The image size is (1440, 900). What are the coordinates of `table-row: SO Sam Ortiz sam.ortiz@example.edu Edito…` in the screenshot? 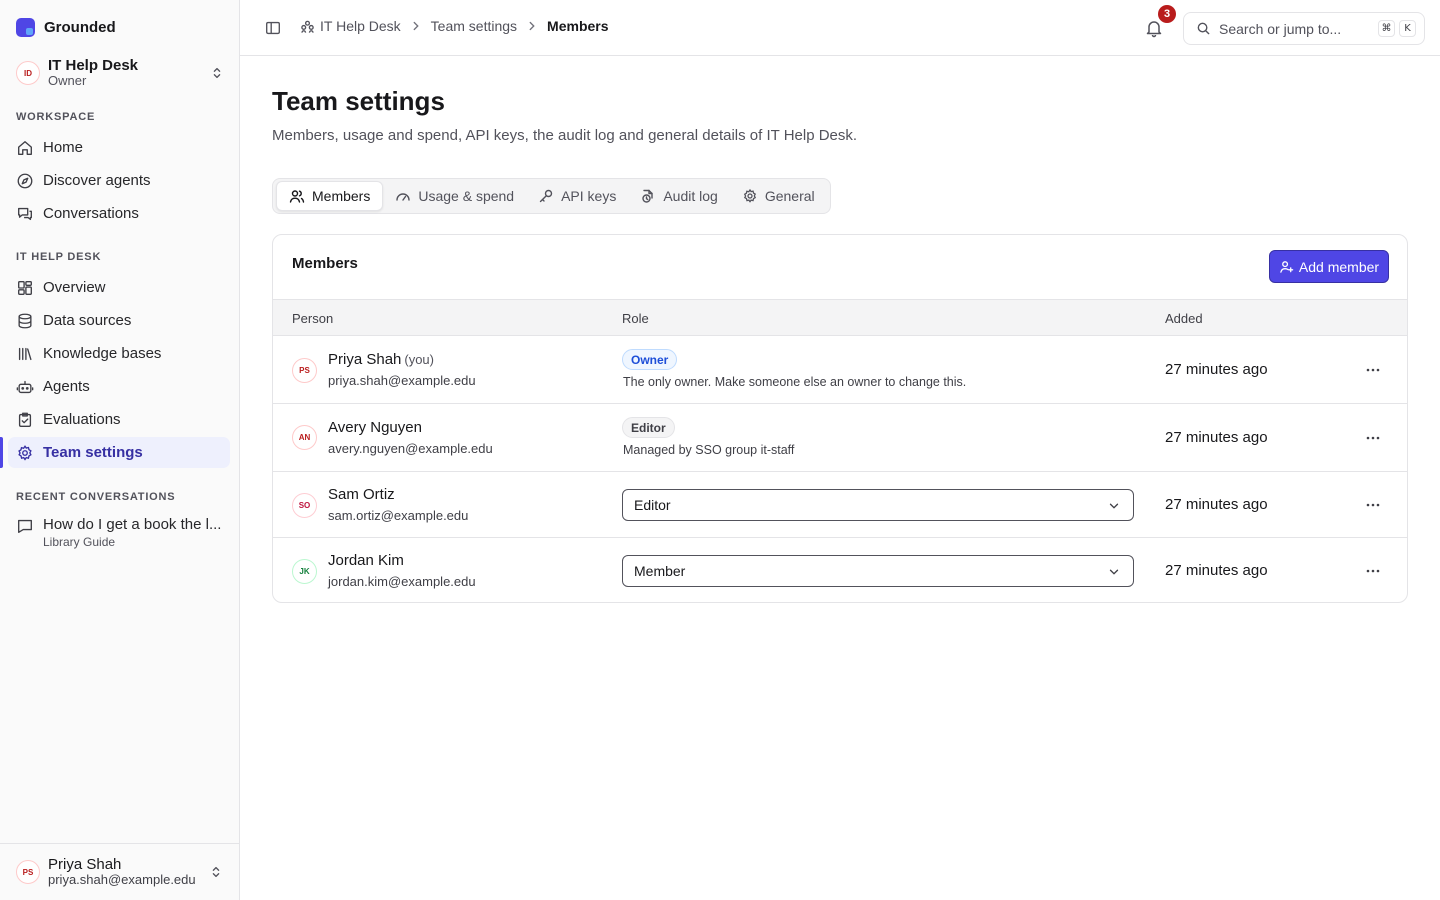 It's located at (840, 505).